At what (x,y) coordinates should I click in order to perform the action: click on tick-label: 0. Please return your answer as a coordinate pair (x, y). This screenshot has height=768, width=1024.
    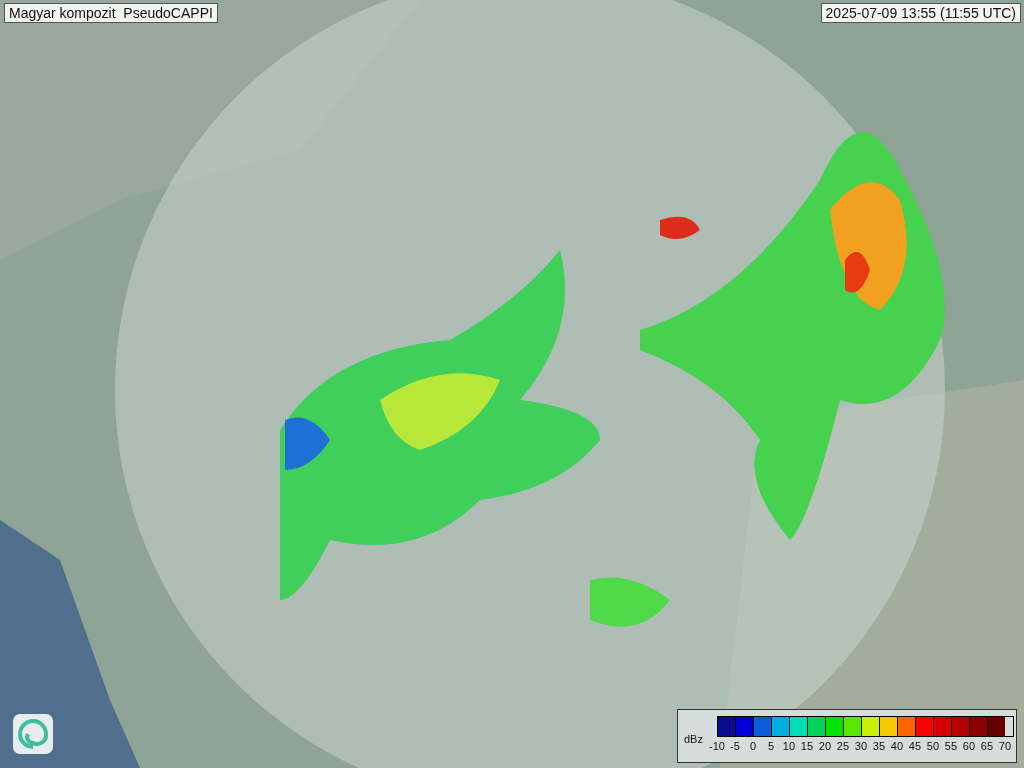
    Looking at the image, I should click on (753, 746).